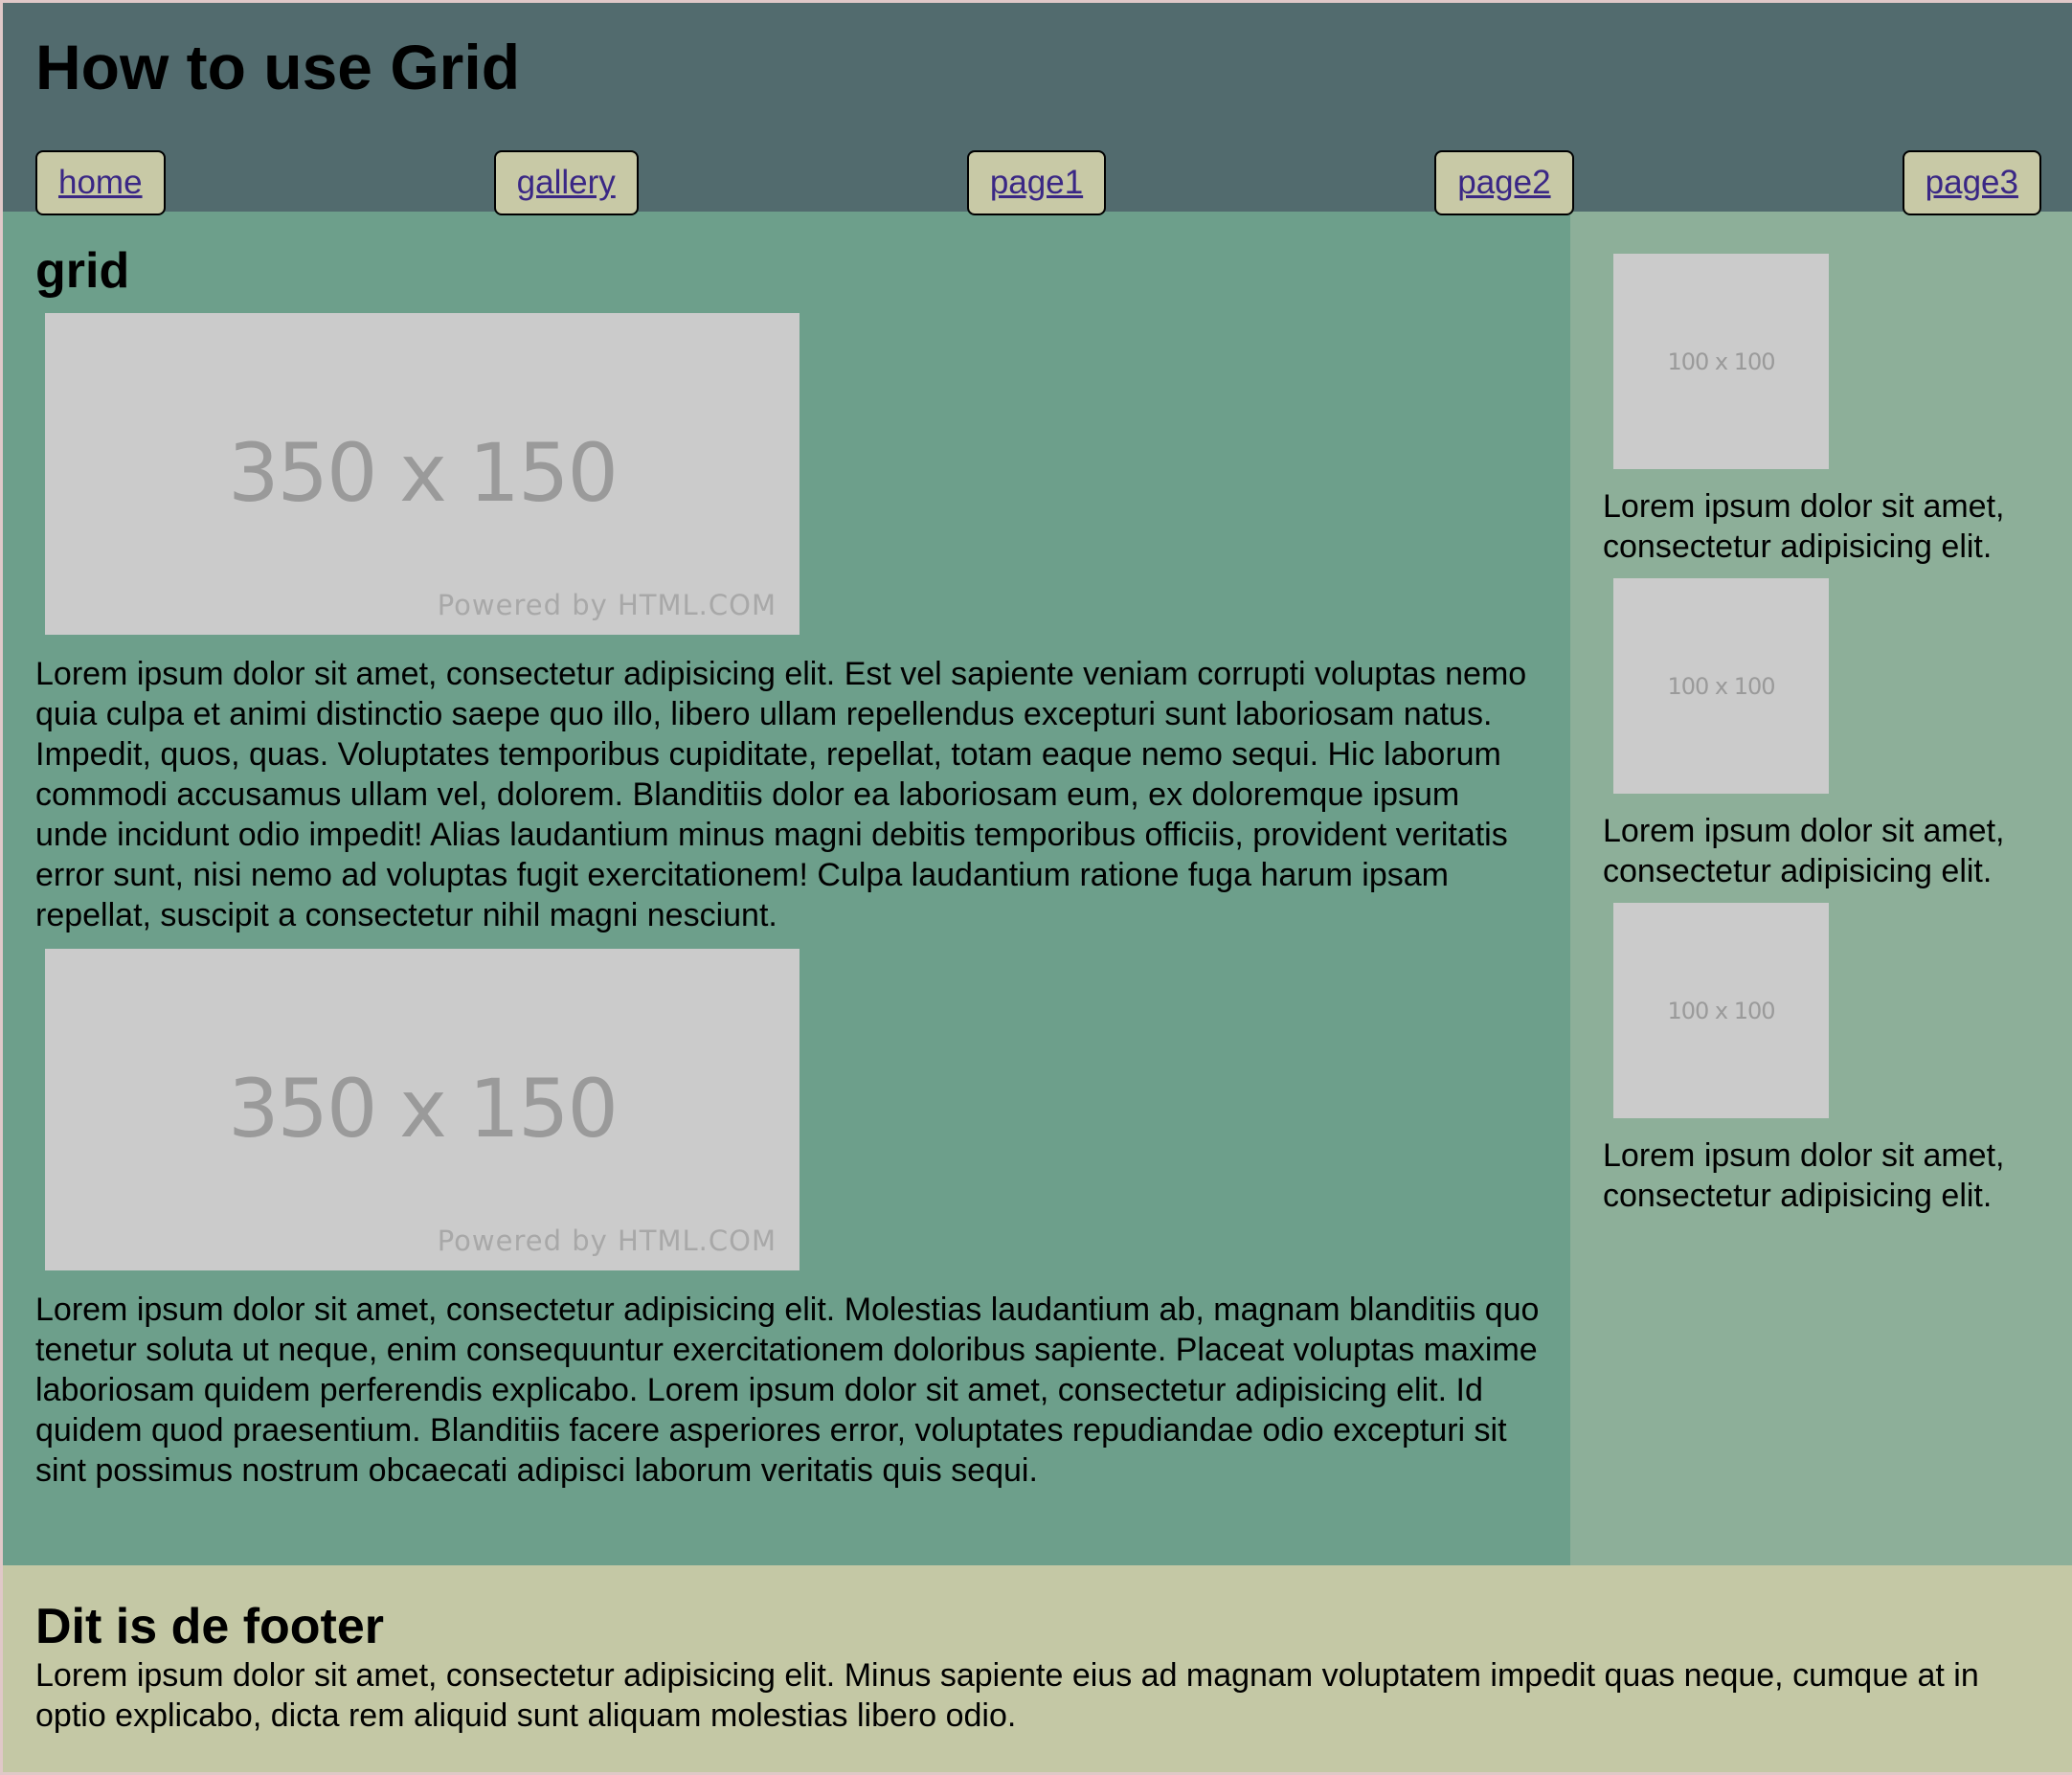  I want to click on main-nav: home gallery page1 page2 page3, so click(1038, 183).